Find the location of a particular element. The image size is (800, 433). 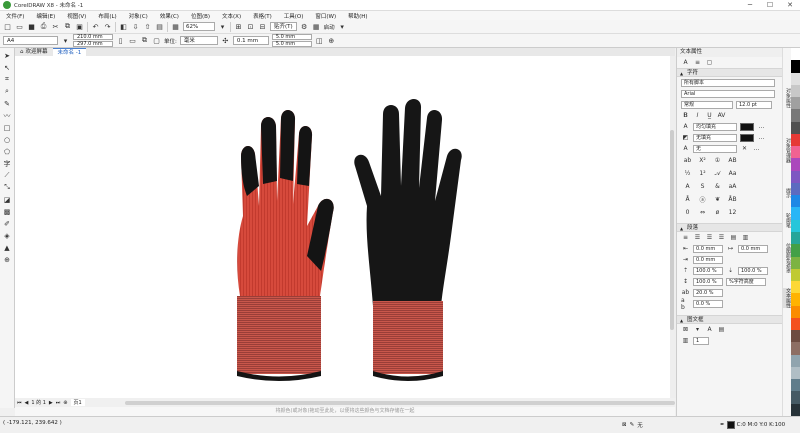

page-height-input: 297.0 mm is located at coordinates (93, 44).